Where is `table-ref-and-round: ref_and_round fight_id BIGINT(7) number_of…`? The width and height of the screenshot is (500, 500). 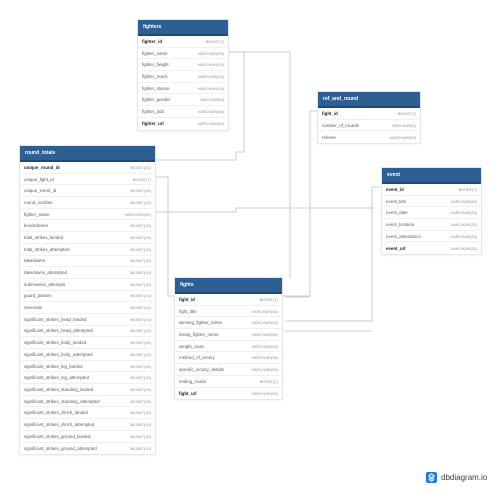
table-ref-and-round: ref_and_round fight_id BIGINT(7) number_of… is located at coordinates (369, 118).